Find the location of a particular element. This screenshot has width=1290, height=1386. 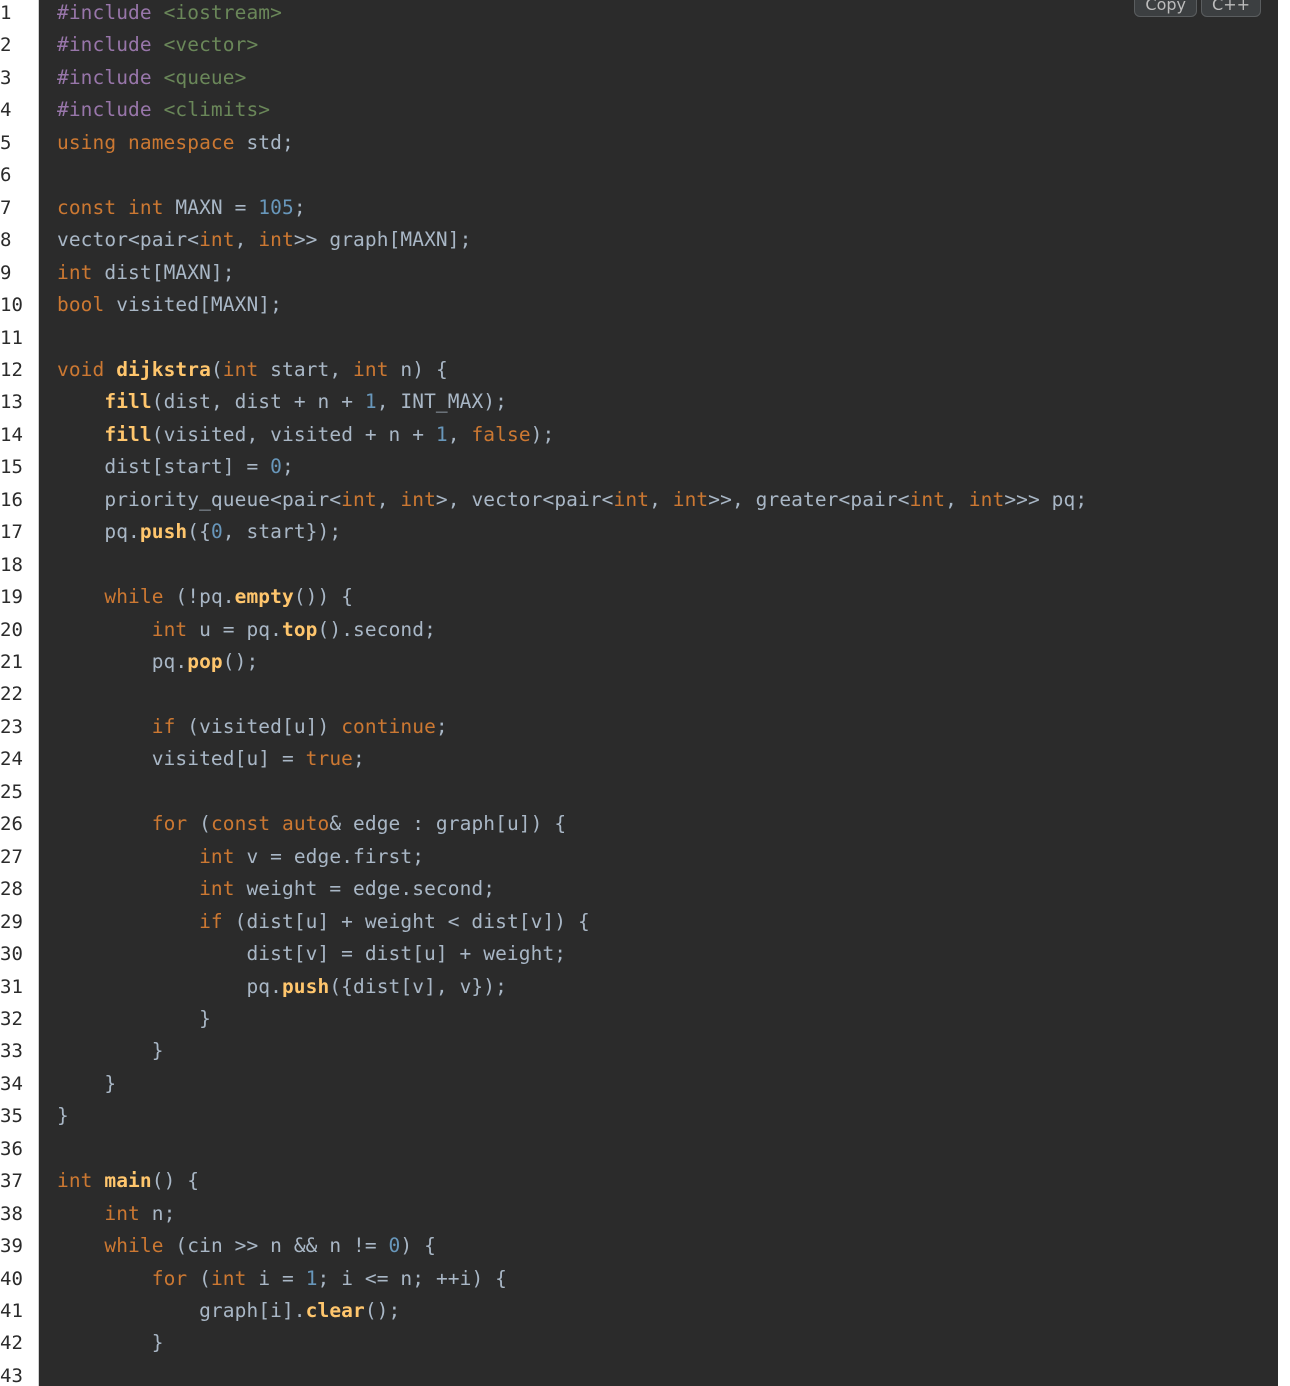

code-line: 19 while (!pq.empty()) { is located at coordinates (639, 597).